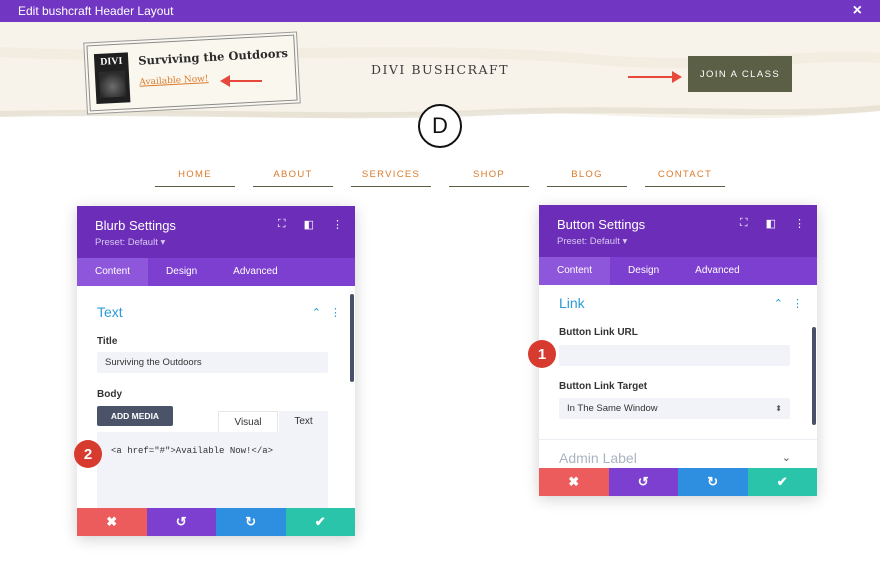 The height and width of the screenshot is (574, 880). Describe the element at coordinates (135, 225) in the screenshot. I see `panel-title: Blurb Settings` at that location.